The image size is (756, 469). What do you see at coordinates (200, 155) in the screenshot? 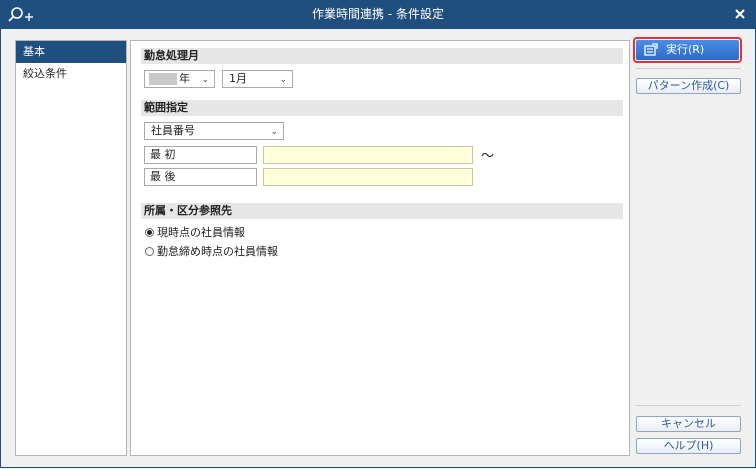
I see `range-first-label: 最 初` at bounding box center [200, 155].